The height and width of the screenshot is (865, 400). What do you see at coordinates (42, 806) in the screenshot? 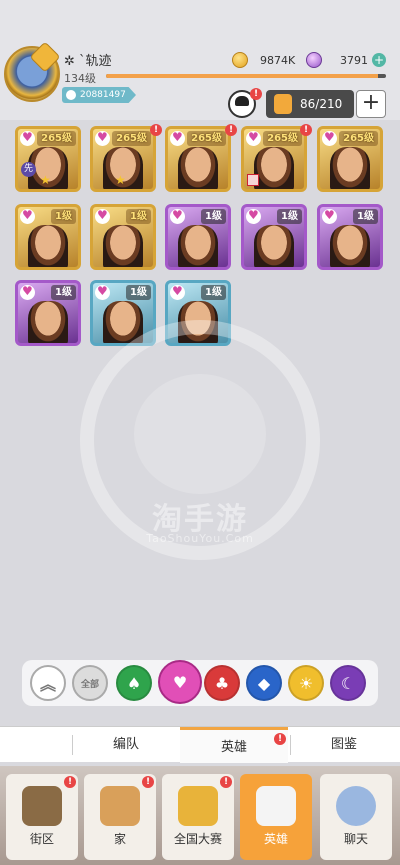
I see `signpost-icon` at bounding box center [42, 806].